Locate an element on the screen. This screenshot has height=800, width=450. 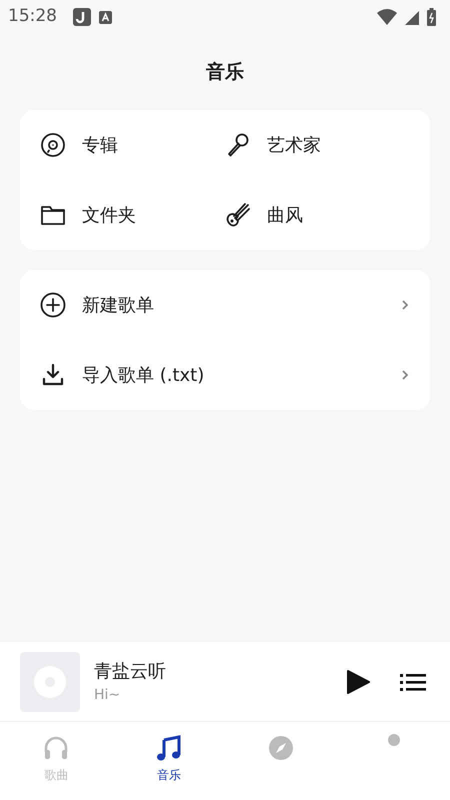
dot-icon is located at coordinates (394, 740).